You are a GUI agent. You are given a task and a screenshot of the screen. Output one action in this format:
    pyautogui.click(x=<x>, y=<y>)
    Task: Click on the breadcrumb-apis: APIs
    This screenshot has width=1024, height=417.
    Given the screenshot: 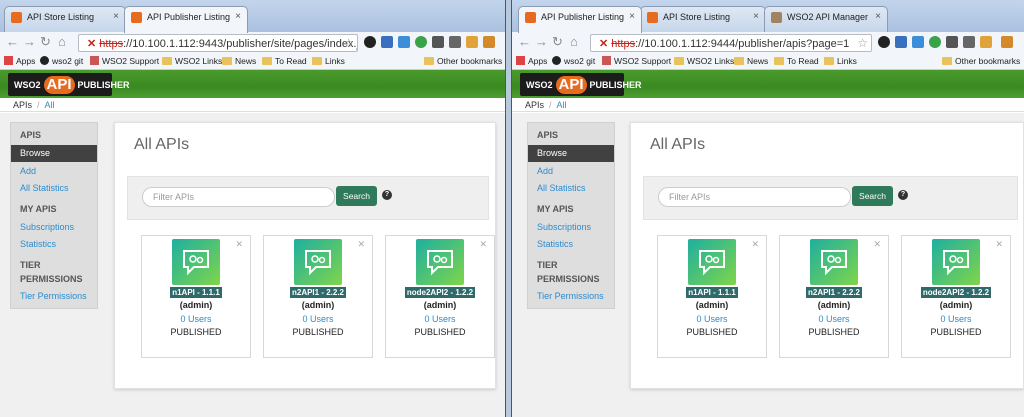 What is the action you would take?
    pyautogui.click(x=534, y=105)
    